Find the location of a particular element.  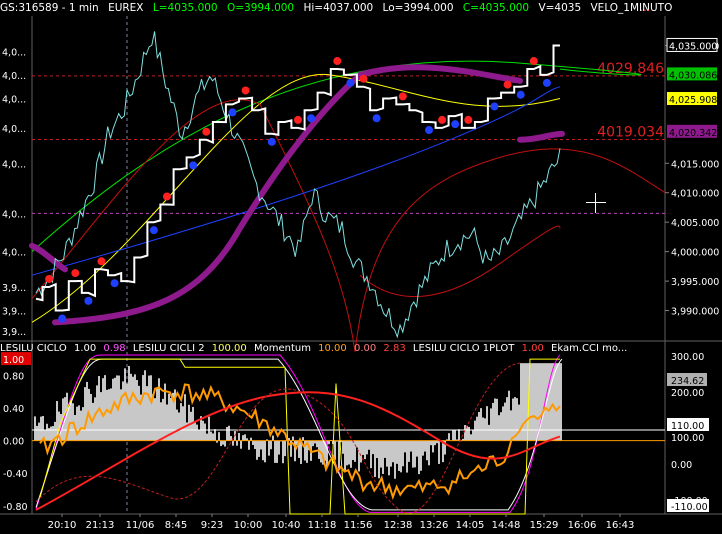

price-tag-label: 4,025.908 is located at coordinates (693, 100).